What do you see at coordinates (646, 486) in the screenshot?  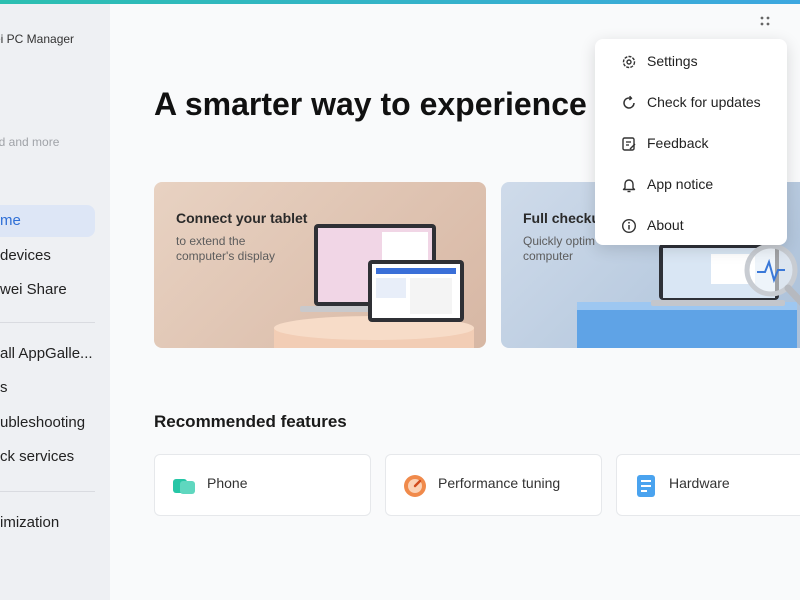 I see `hardware-icon` at bounding box center [646, 486].